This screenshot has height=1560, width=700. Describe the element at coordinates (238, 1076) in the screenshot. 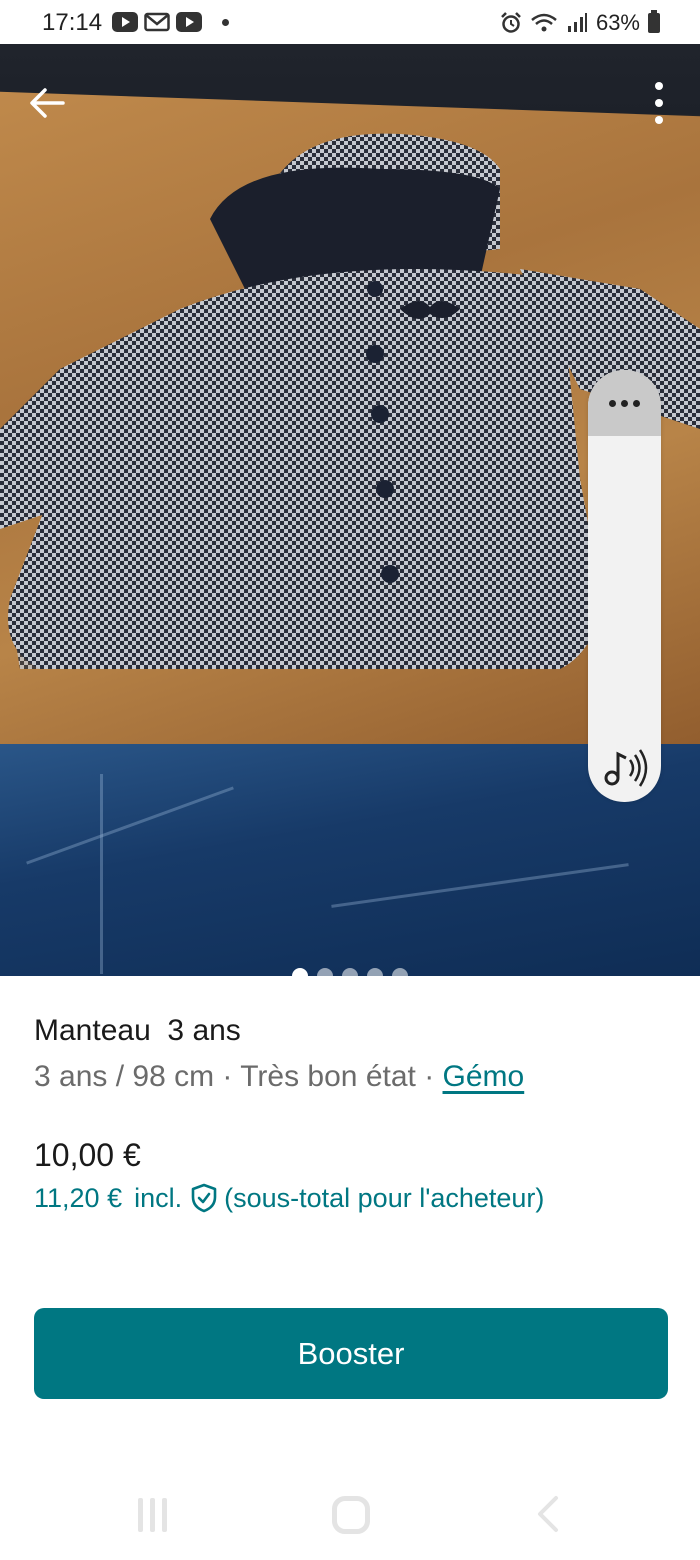

I see `size-condition-text: 3 ans / 98 cm · Très bon état ·` at that location.